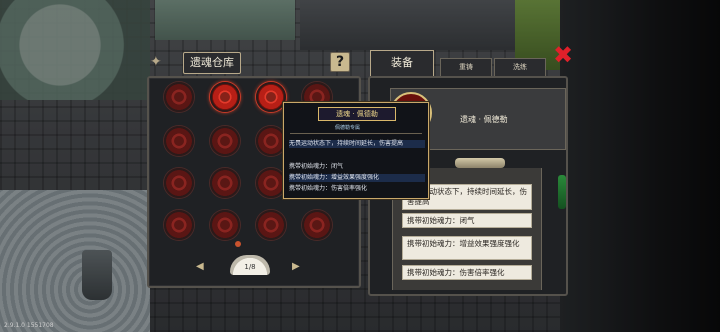 Image resolution: width=720 pixels, height=332 pixels. What do you see at coordinates (467, 272) in the screenshot?
I see `desc-line: 携带初始魂力：伤害倍率强化` at bounding box center [467, 272].